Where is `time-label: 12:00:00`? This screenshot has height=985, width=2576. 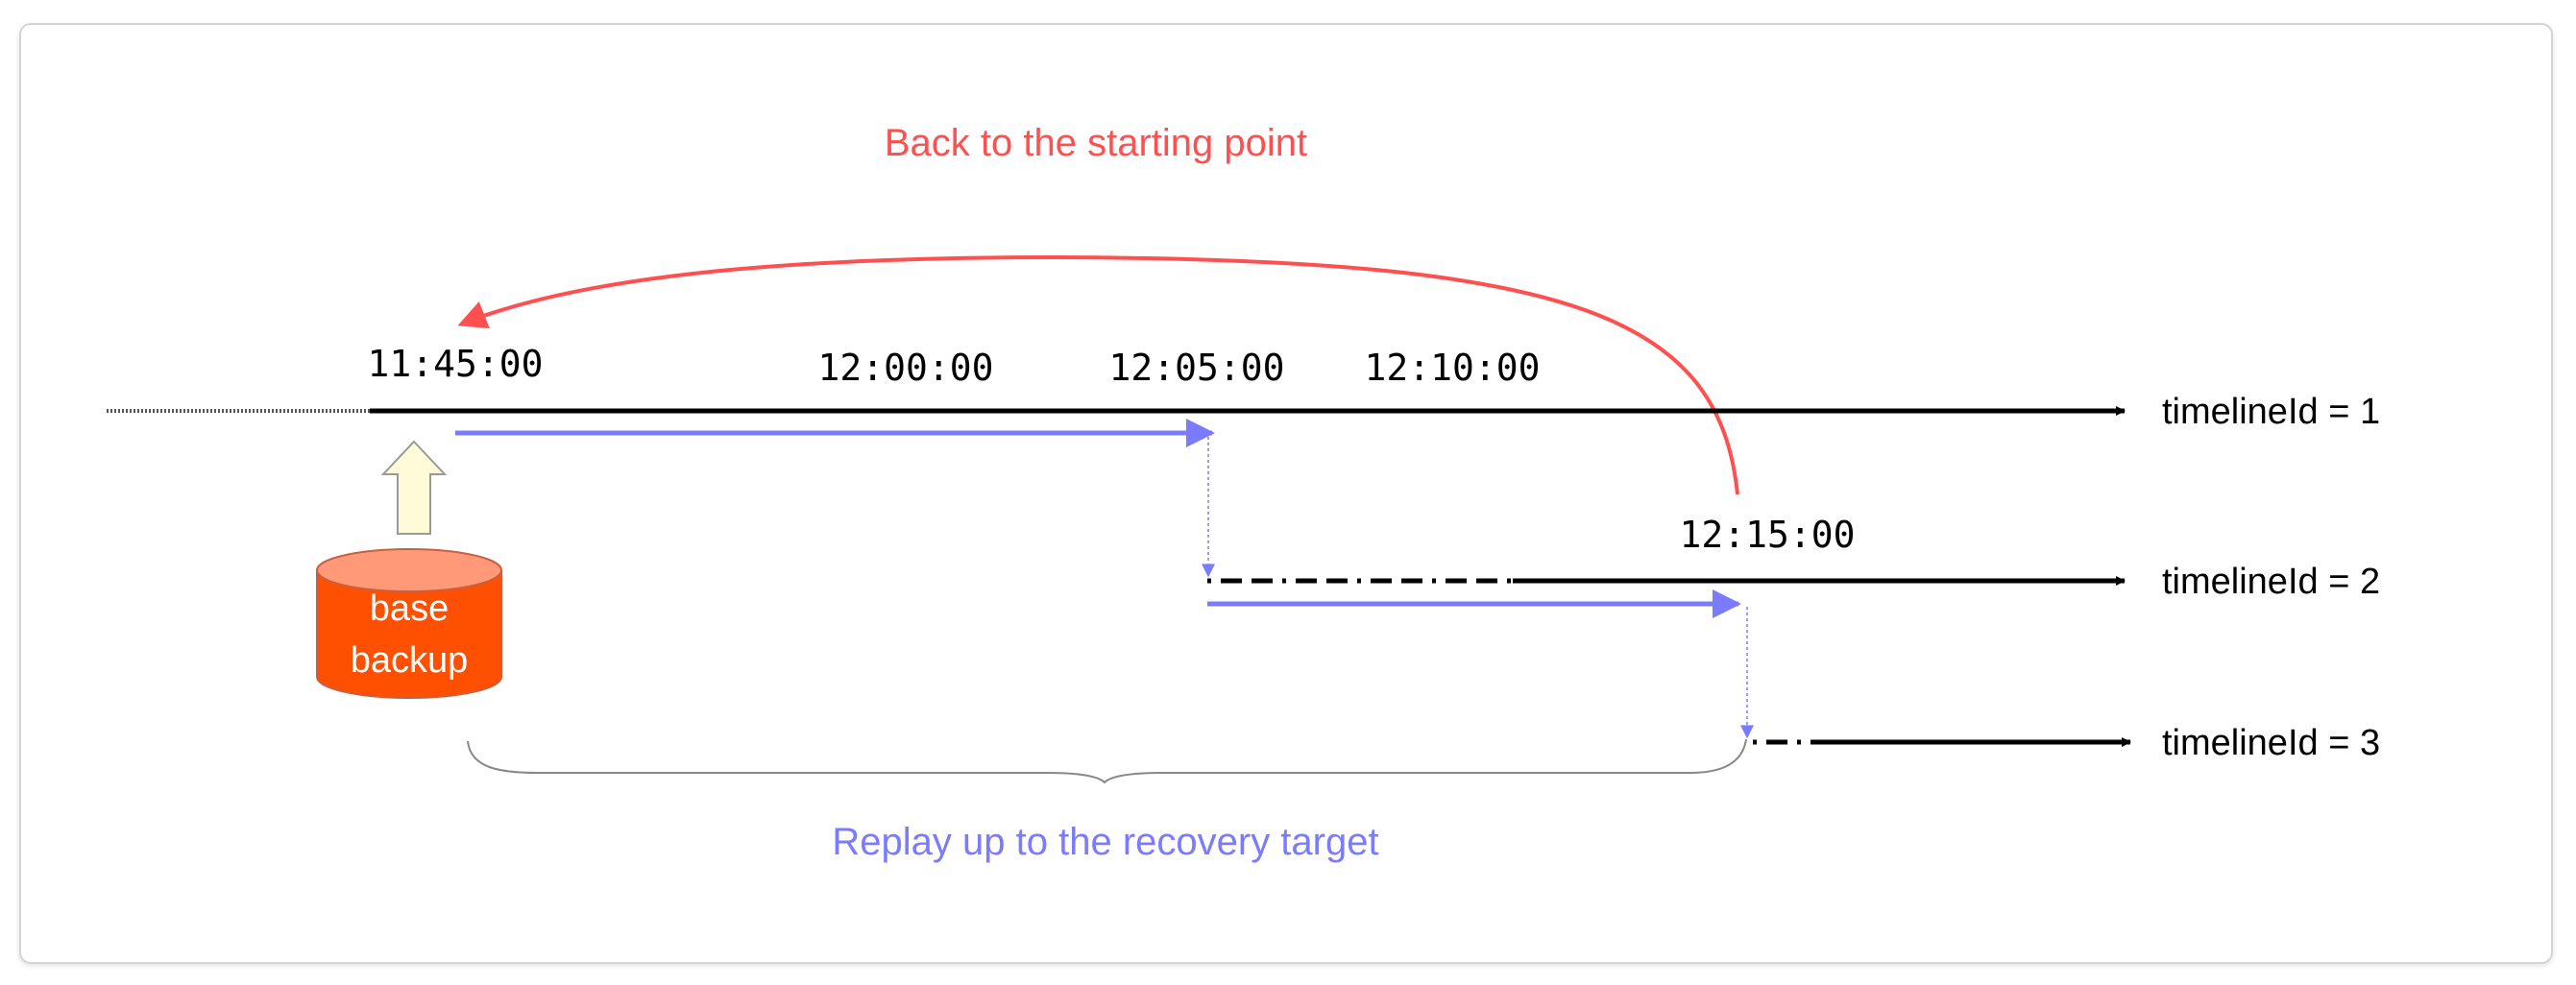 time-label: 12:00:00 is located at coordinates (905, 368).